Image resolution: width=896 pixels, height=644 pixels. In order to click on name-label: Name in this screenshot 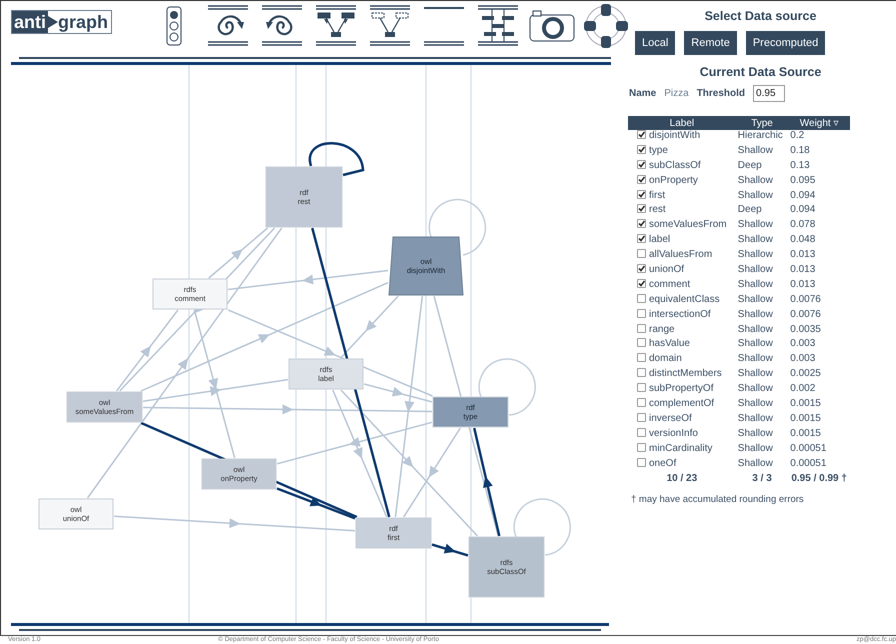, I will do `click(642, 93)`.